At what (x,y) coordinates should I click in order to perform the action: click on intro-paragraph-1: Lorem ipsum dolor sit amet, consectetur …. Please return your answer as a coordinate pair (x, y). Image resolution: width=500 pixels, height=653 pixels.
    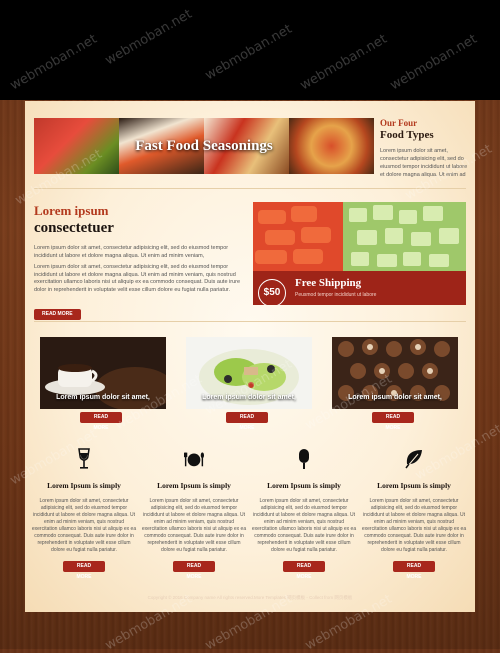
    Looking at the image, I should click on (131, 252).